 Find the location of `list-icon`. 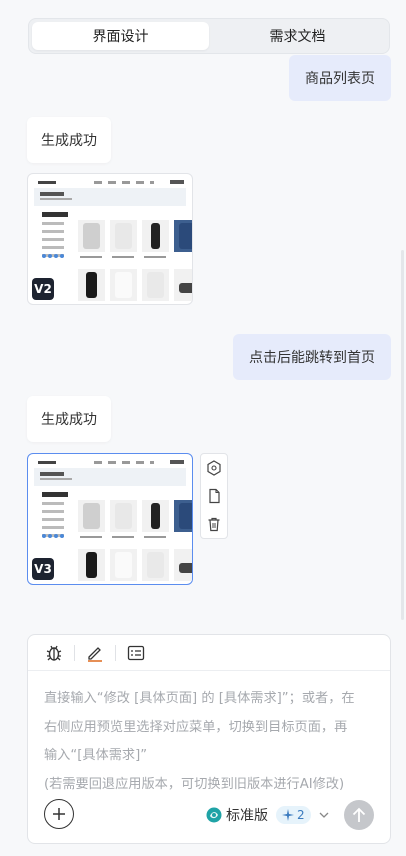

list-icon is located at coordinates (136, 653).